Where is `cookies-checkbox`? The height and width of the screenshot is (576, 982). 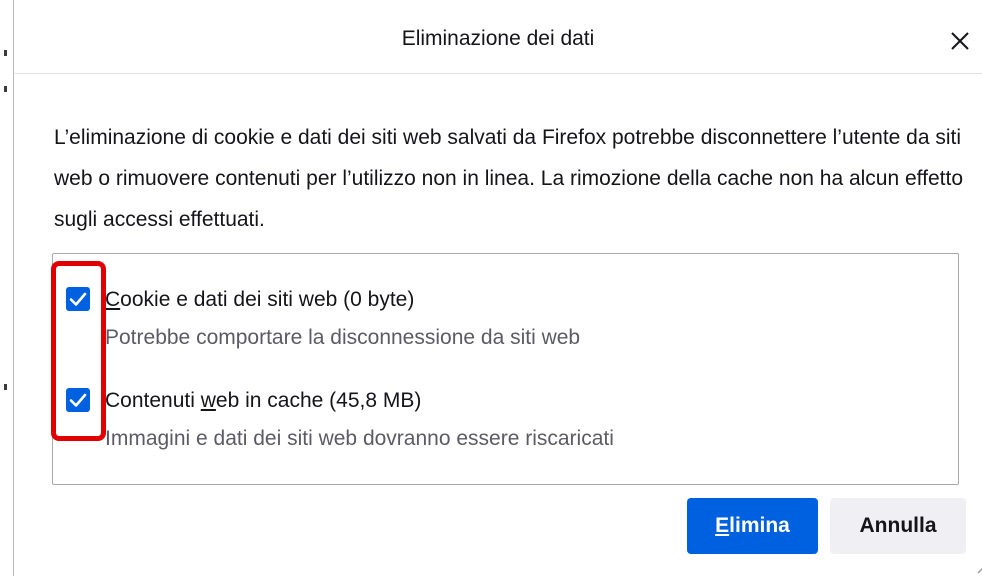 cookies-checkbox is located at coordinates (78, 299).